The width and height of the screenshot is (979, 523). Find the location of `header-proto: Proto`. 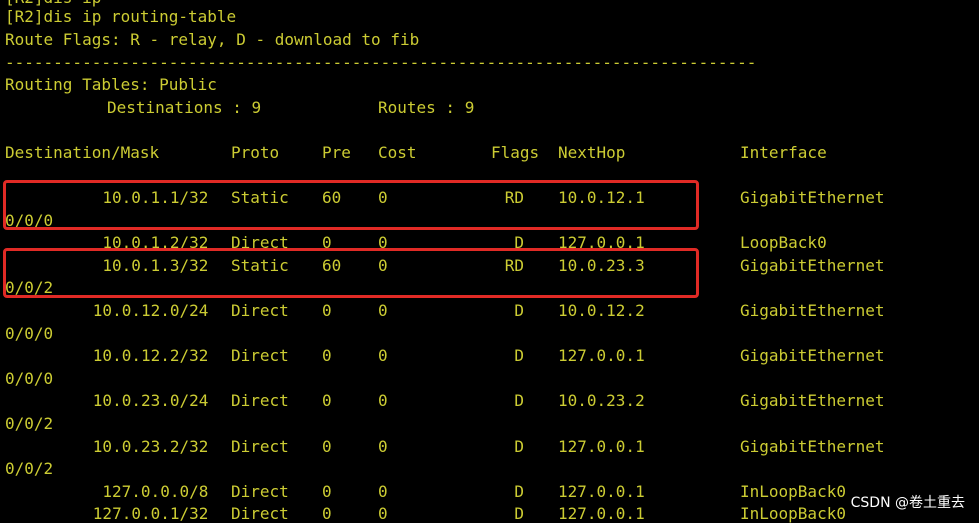

header-proto: Proto is located at coordinates (255, 152).